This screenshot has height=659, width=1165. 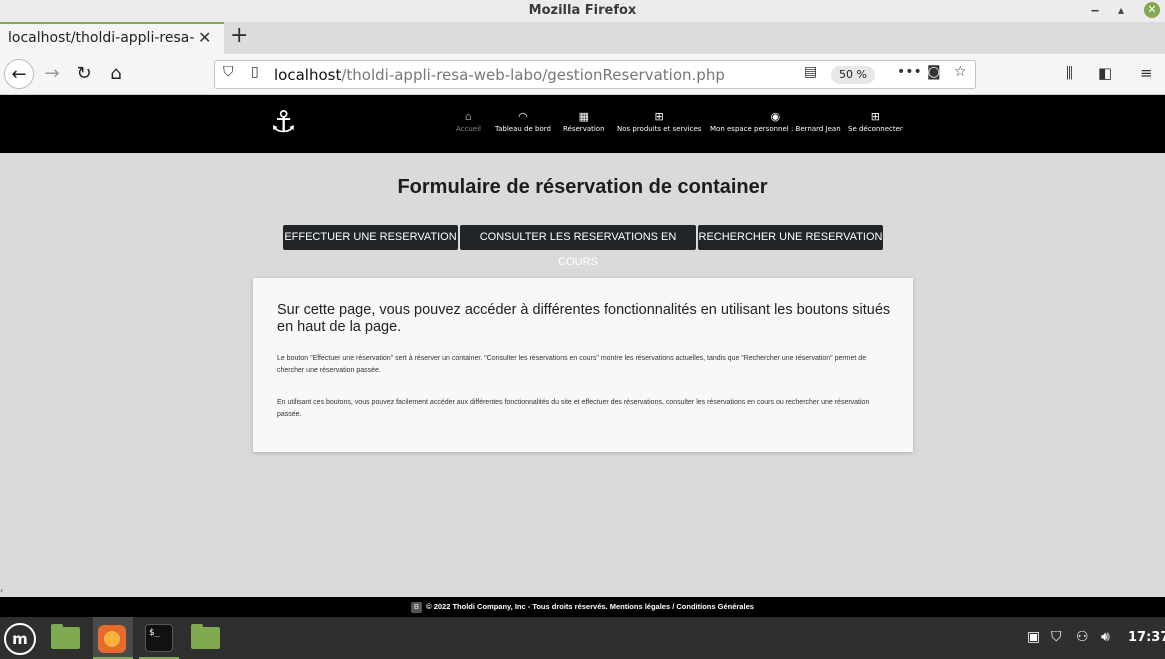 I want to click on consulter-reservations-button: CONSULTER LES RESERVATIONS EN COURS, so click(x=578, y=246).